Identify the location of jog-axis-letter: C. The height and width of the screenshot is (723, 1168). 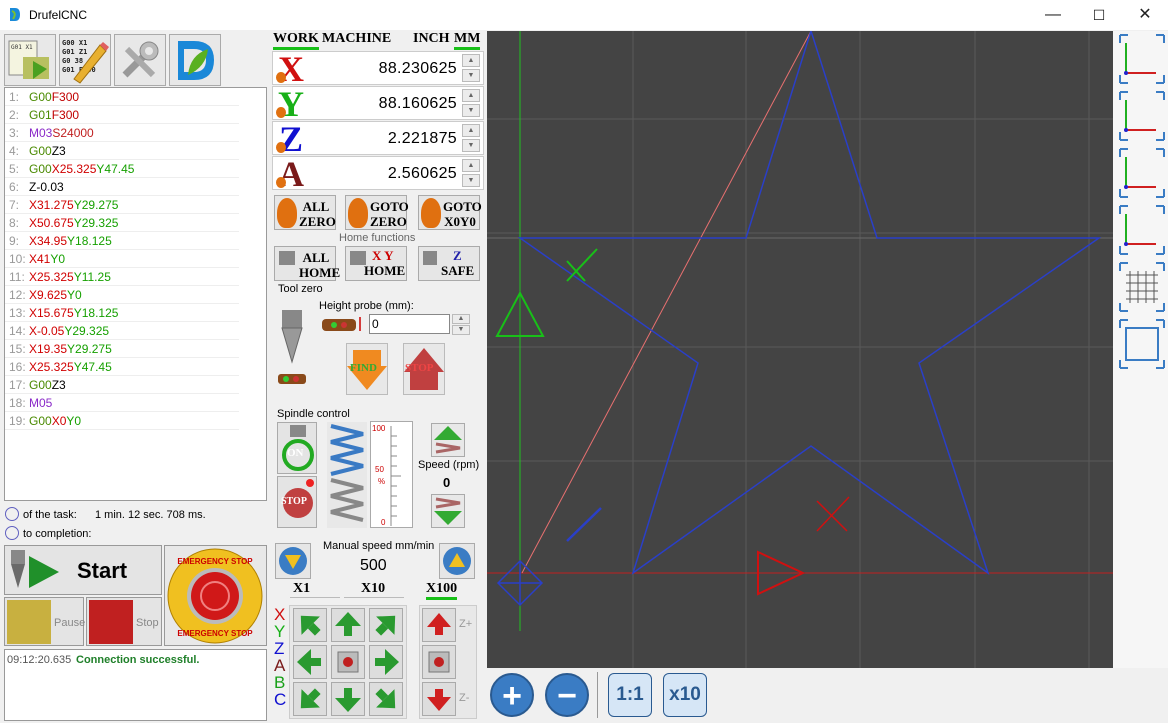
(280, 699).